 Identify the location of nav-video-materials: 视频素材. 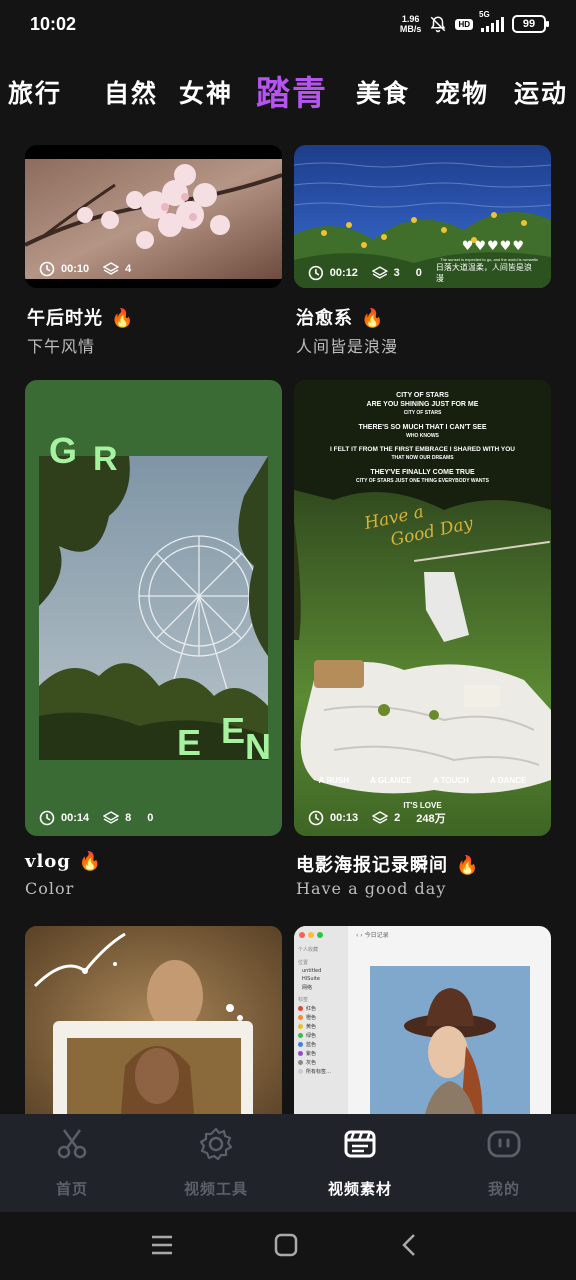
(360, 1163).